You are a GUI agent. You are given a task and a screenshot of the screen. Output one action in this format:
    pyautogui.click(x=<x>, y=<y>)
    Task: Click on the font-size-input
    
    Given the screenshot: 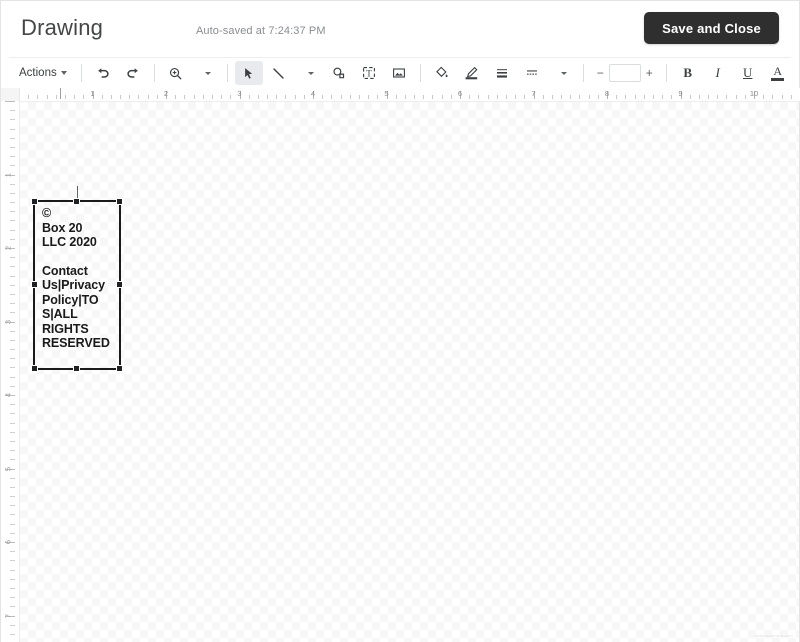 What is the action you would take?
    pyautogui.click(x=624, y=73)
    